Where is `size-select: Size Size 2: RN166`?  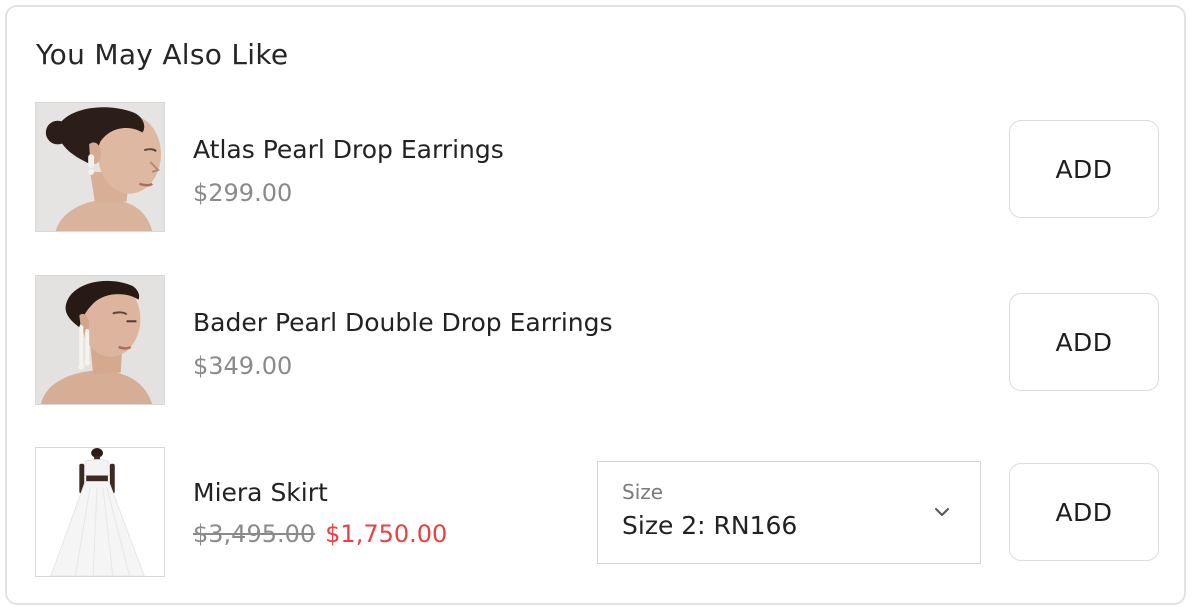 size-select: Size Size 2: RN166 is located at coordinates (789, 512).